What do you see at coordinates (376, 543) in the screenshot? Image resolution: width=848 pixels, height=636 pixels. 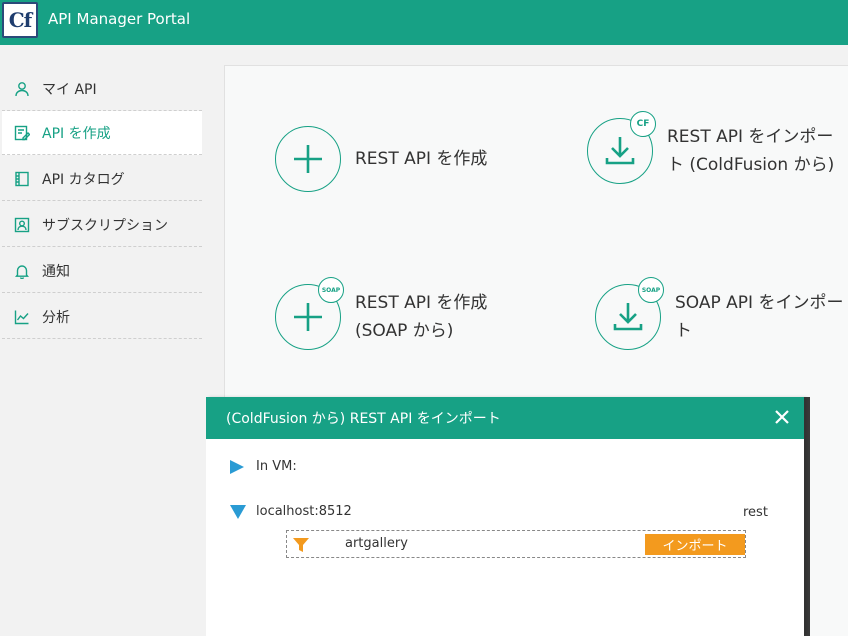 I see `api-name: artgallery` at bounding box center [376, 543].